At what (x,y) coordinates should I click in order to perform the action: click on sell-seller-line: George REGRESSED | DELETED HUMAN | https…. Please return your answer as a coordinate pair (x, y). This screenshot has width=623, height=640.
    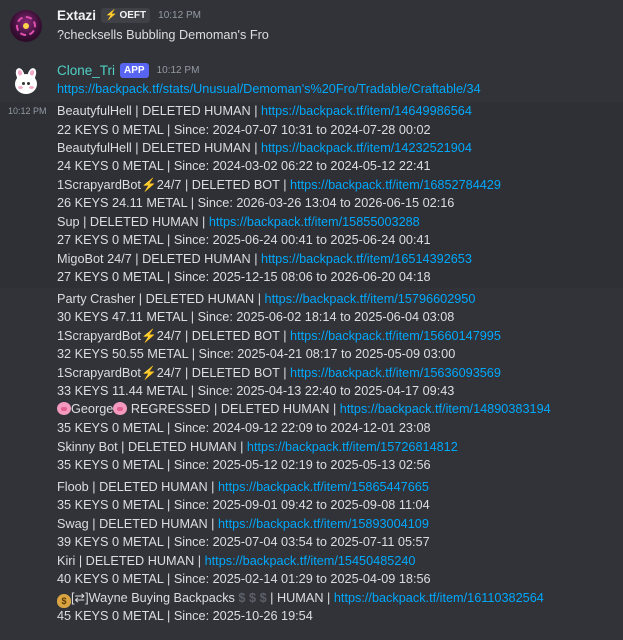
    Looking at the image, I should click on (304, 409).